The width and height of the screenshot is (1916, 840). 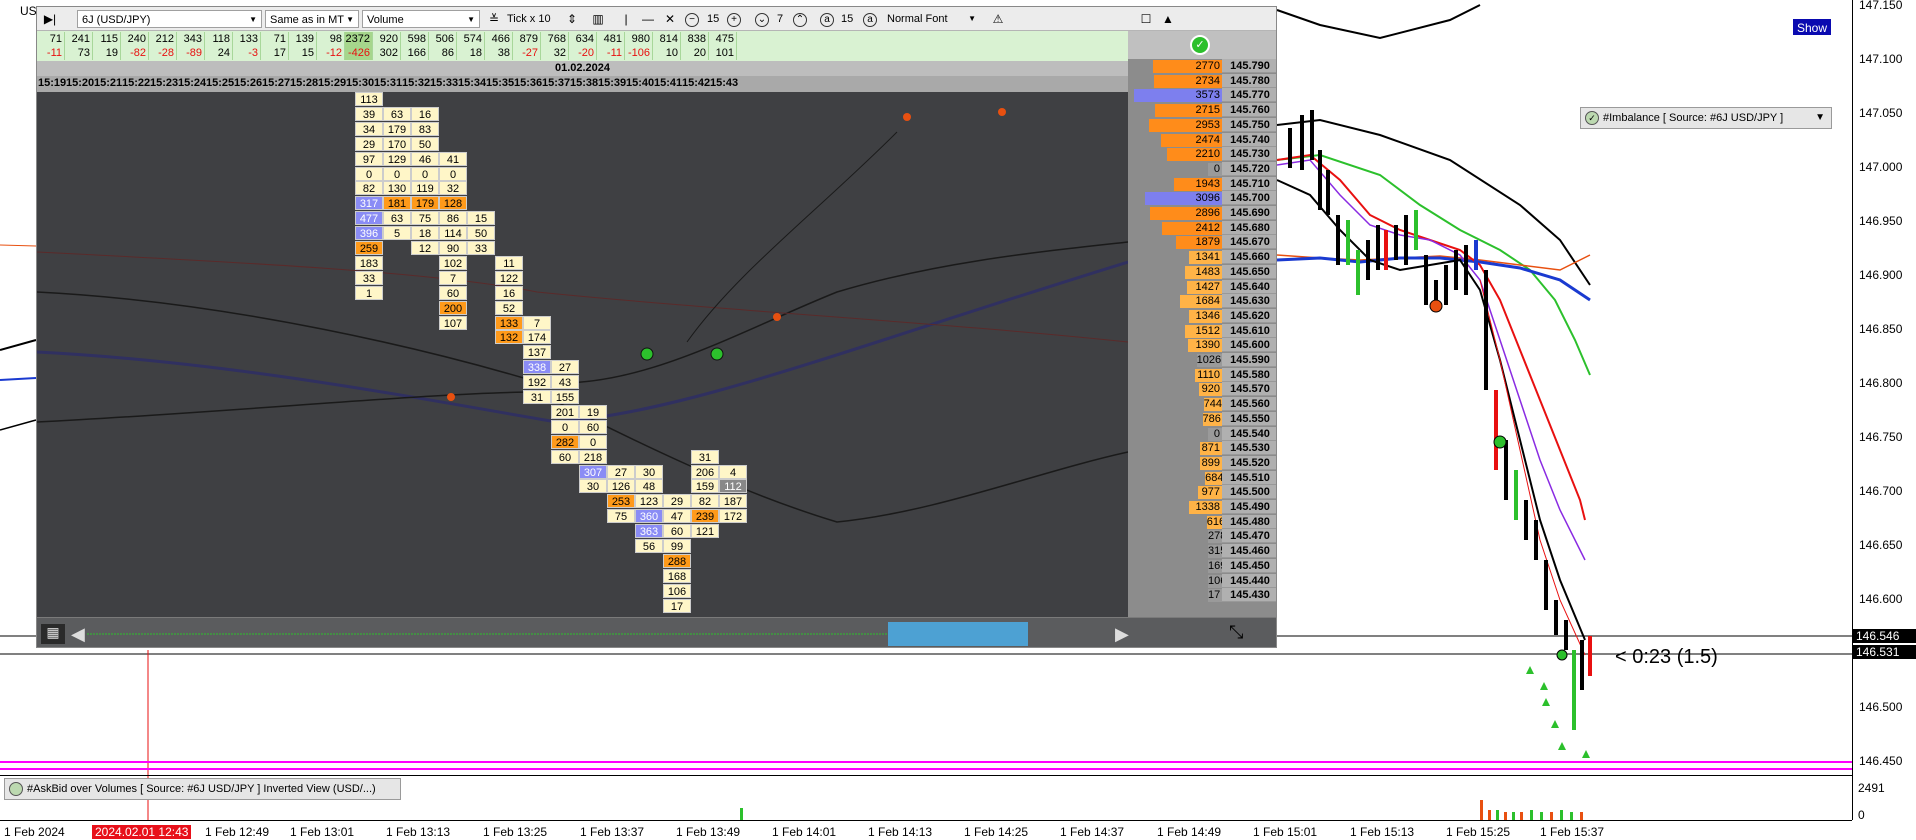 I want to click on dom-row: 106 145.440, so click(x=1202, y=581).